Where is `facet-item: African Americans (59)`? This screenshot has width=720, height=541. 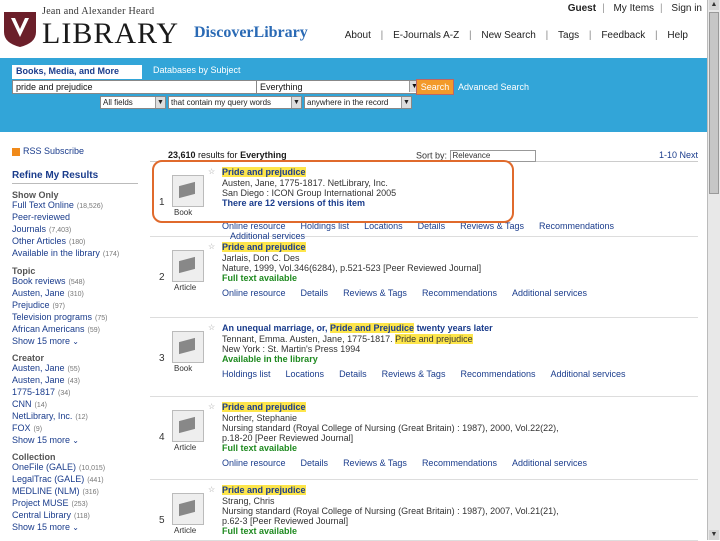
facet-item: African Americans (59) is located at coordinates (75, 330).